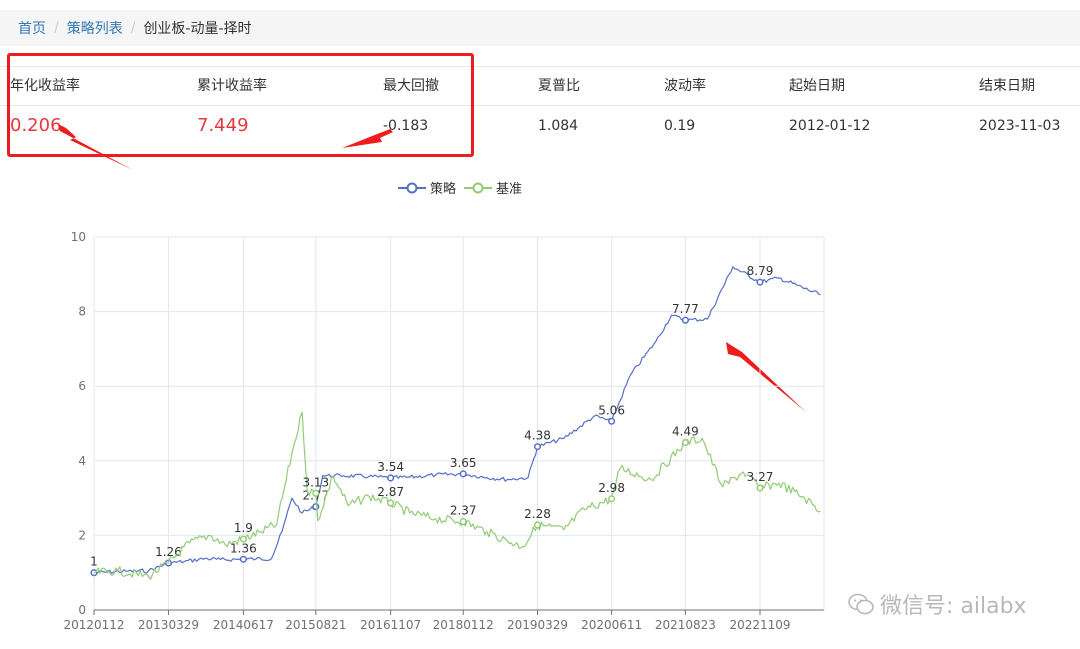 The width and height of the screenshot is (1080, 649). I want to click on watermark-text: 微信号: ailabx, so click(953, 606).